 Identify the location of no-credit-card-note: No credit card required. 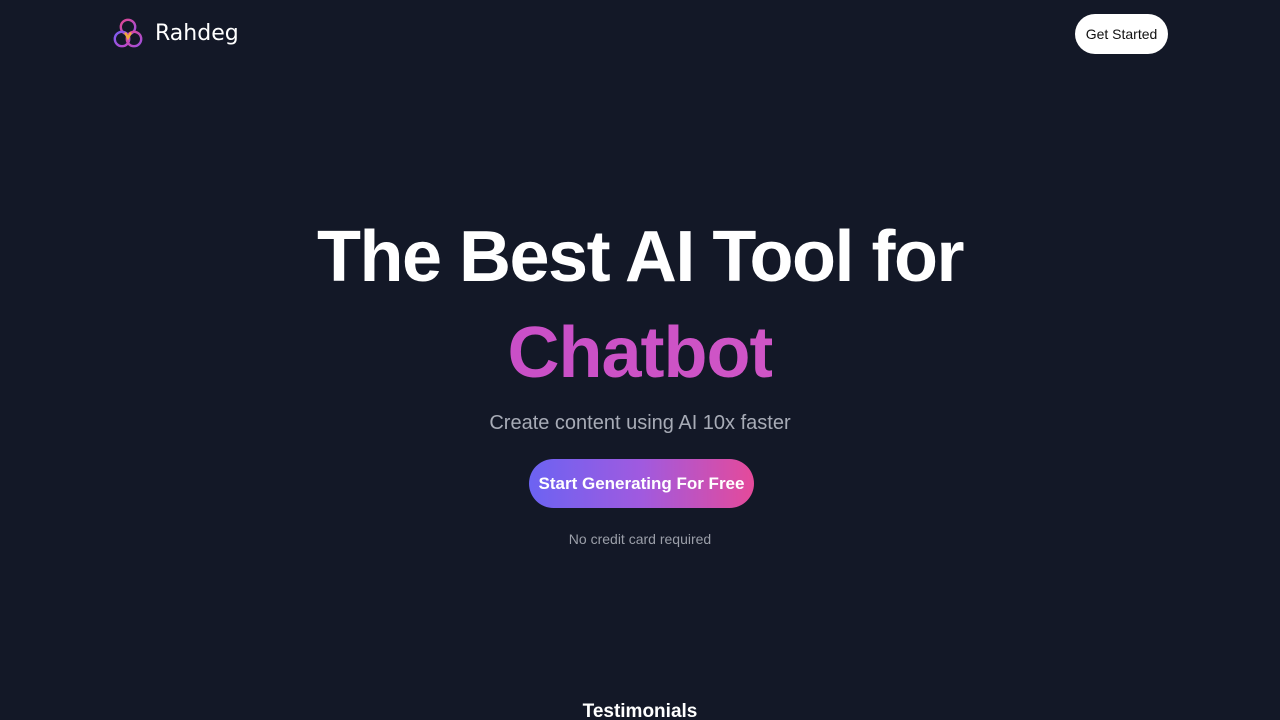
(640, 539).